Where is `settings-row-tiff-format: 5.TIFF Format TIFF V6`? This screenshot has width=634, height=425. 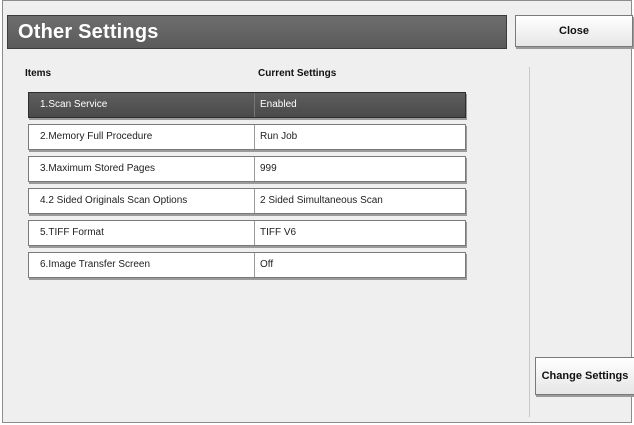 settings-row-tiff-format: 5.TIFF Format TIFF V6 is located at coordinates (247, 233).